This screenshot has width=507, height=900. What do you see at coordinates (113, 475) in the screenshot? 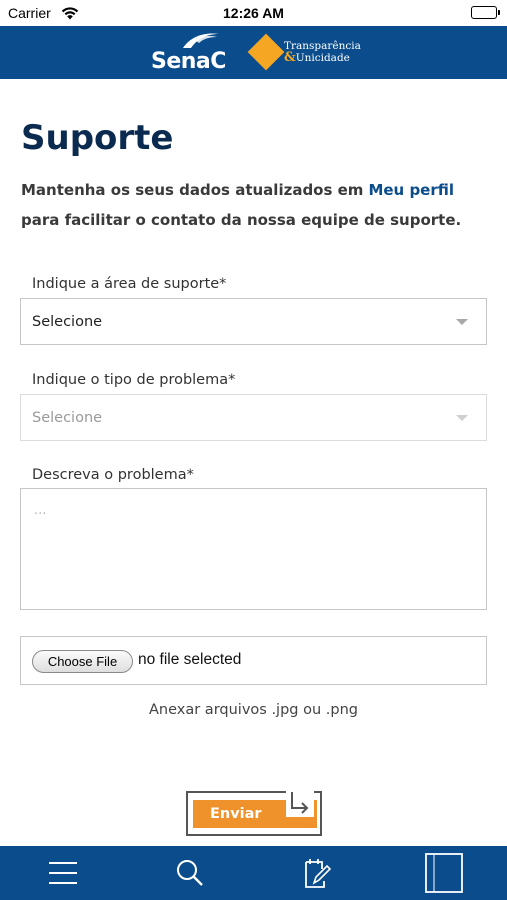
I see `description-label: Descreva o problema*` at bounding box center [113, 475].